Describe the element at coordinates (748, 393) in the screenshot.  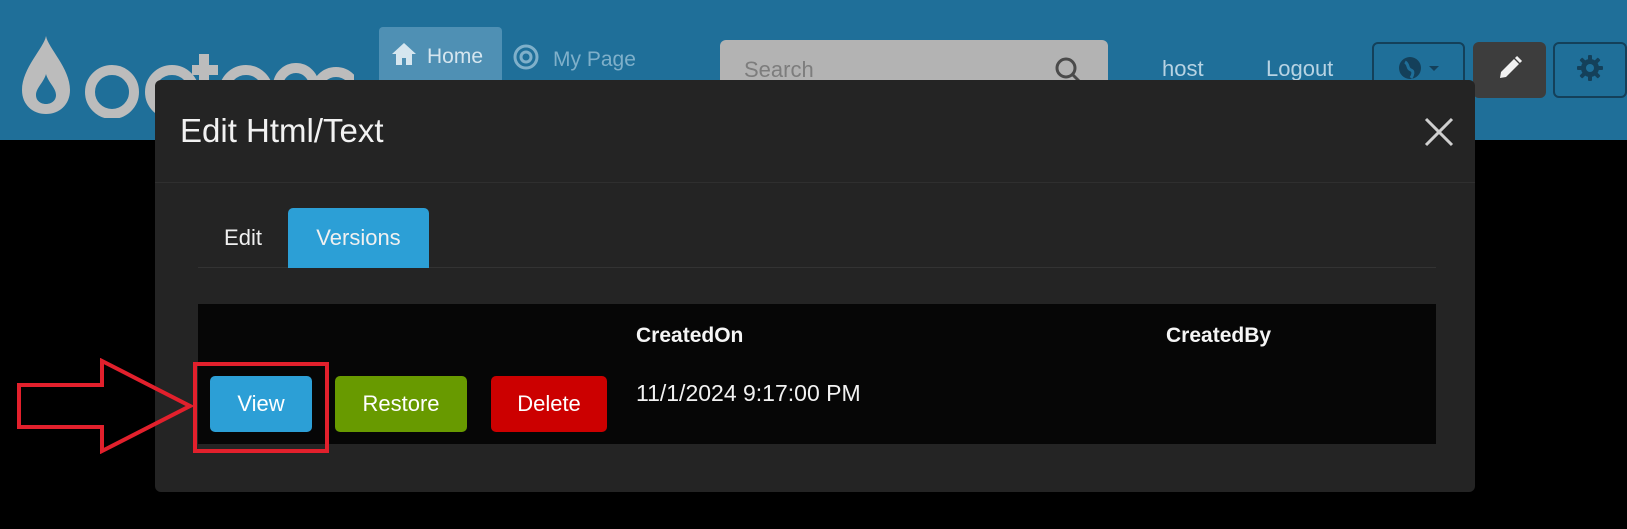
I see `created-on-value: 11/1/2024 9:17:00 PM` at that location.